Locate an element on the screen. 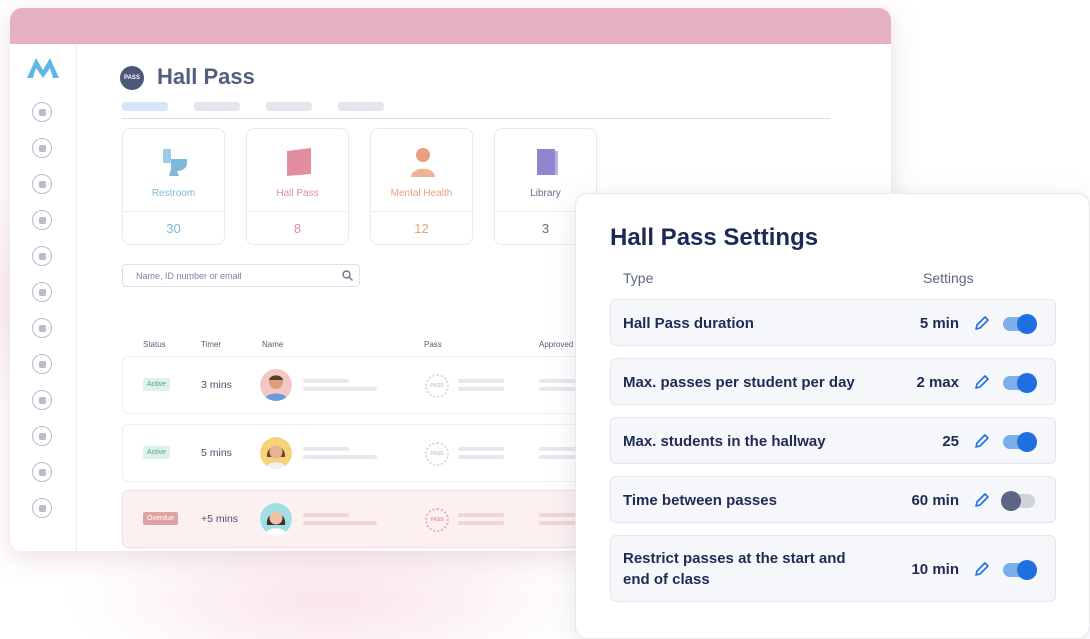  setting-value: 10 min is located at coordinates (935, 569).